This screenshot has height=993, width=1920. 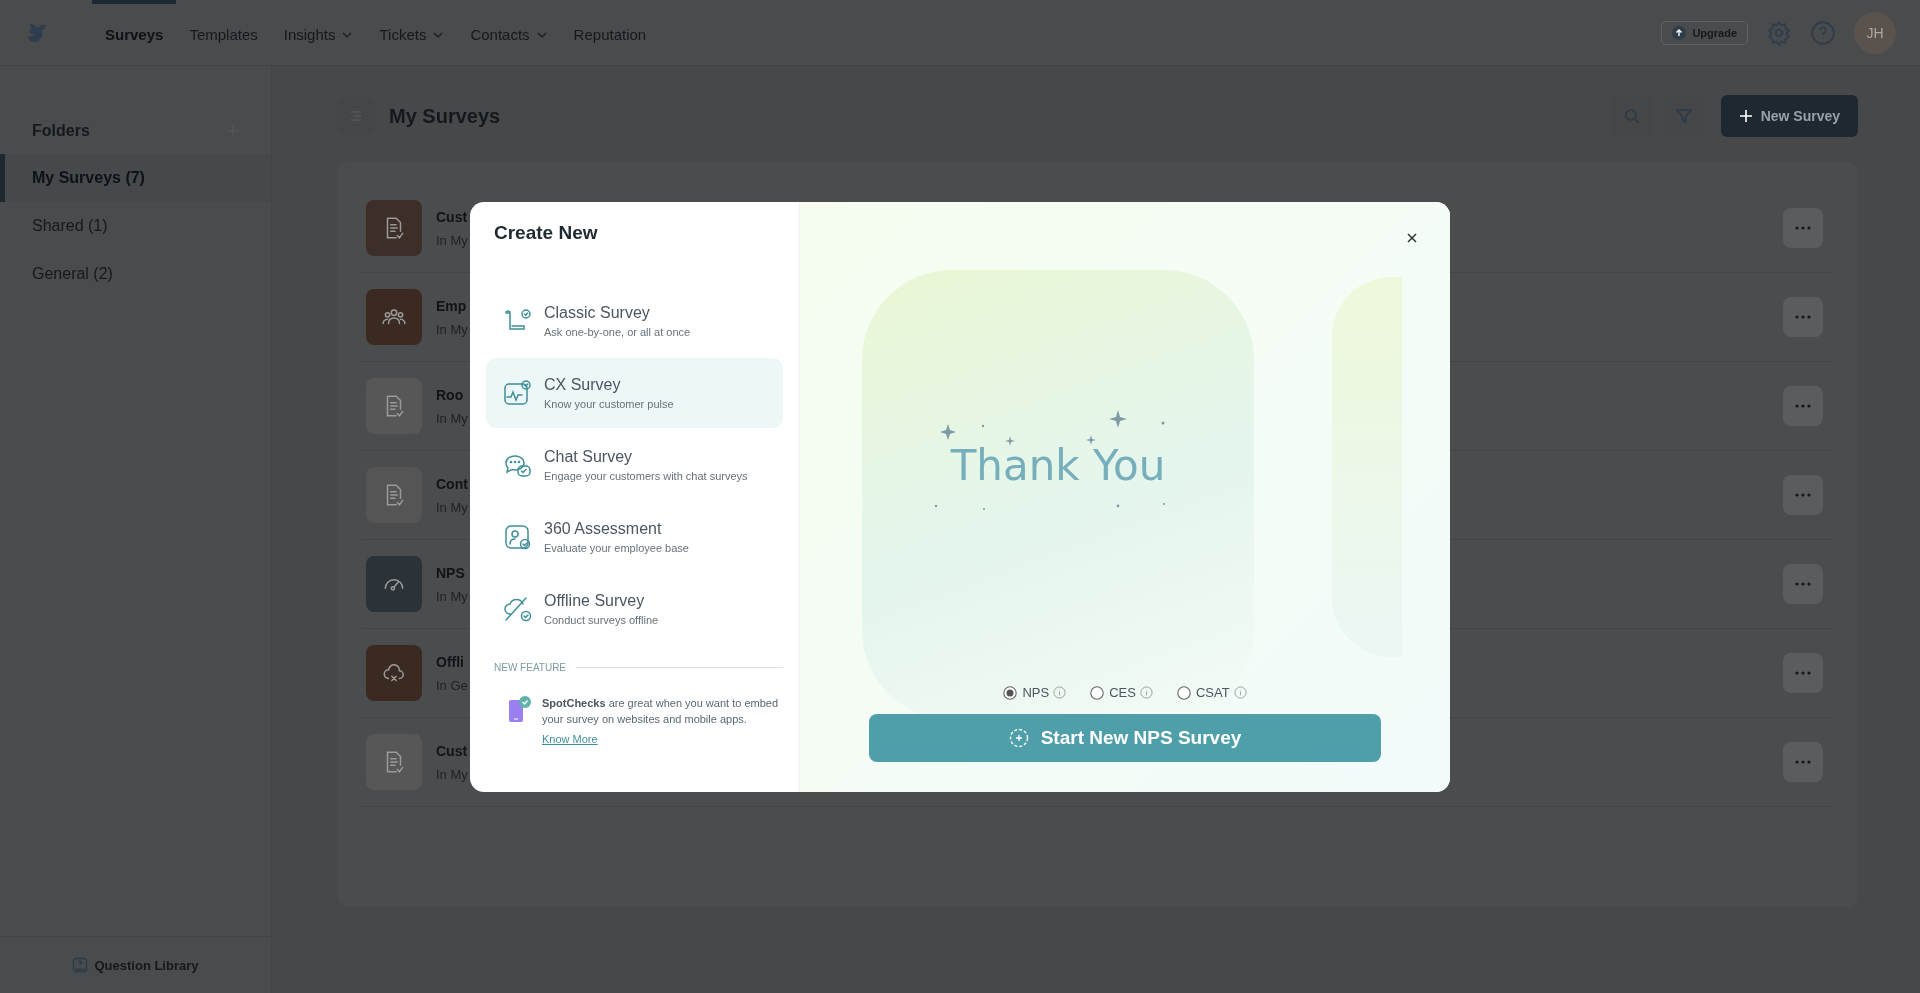 What do you see at coordinates (1203, 692) in the screenshot?
I see `survey-metric-radio: CSAT` at bounding box center [1203, 692].